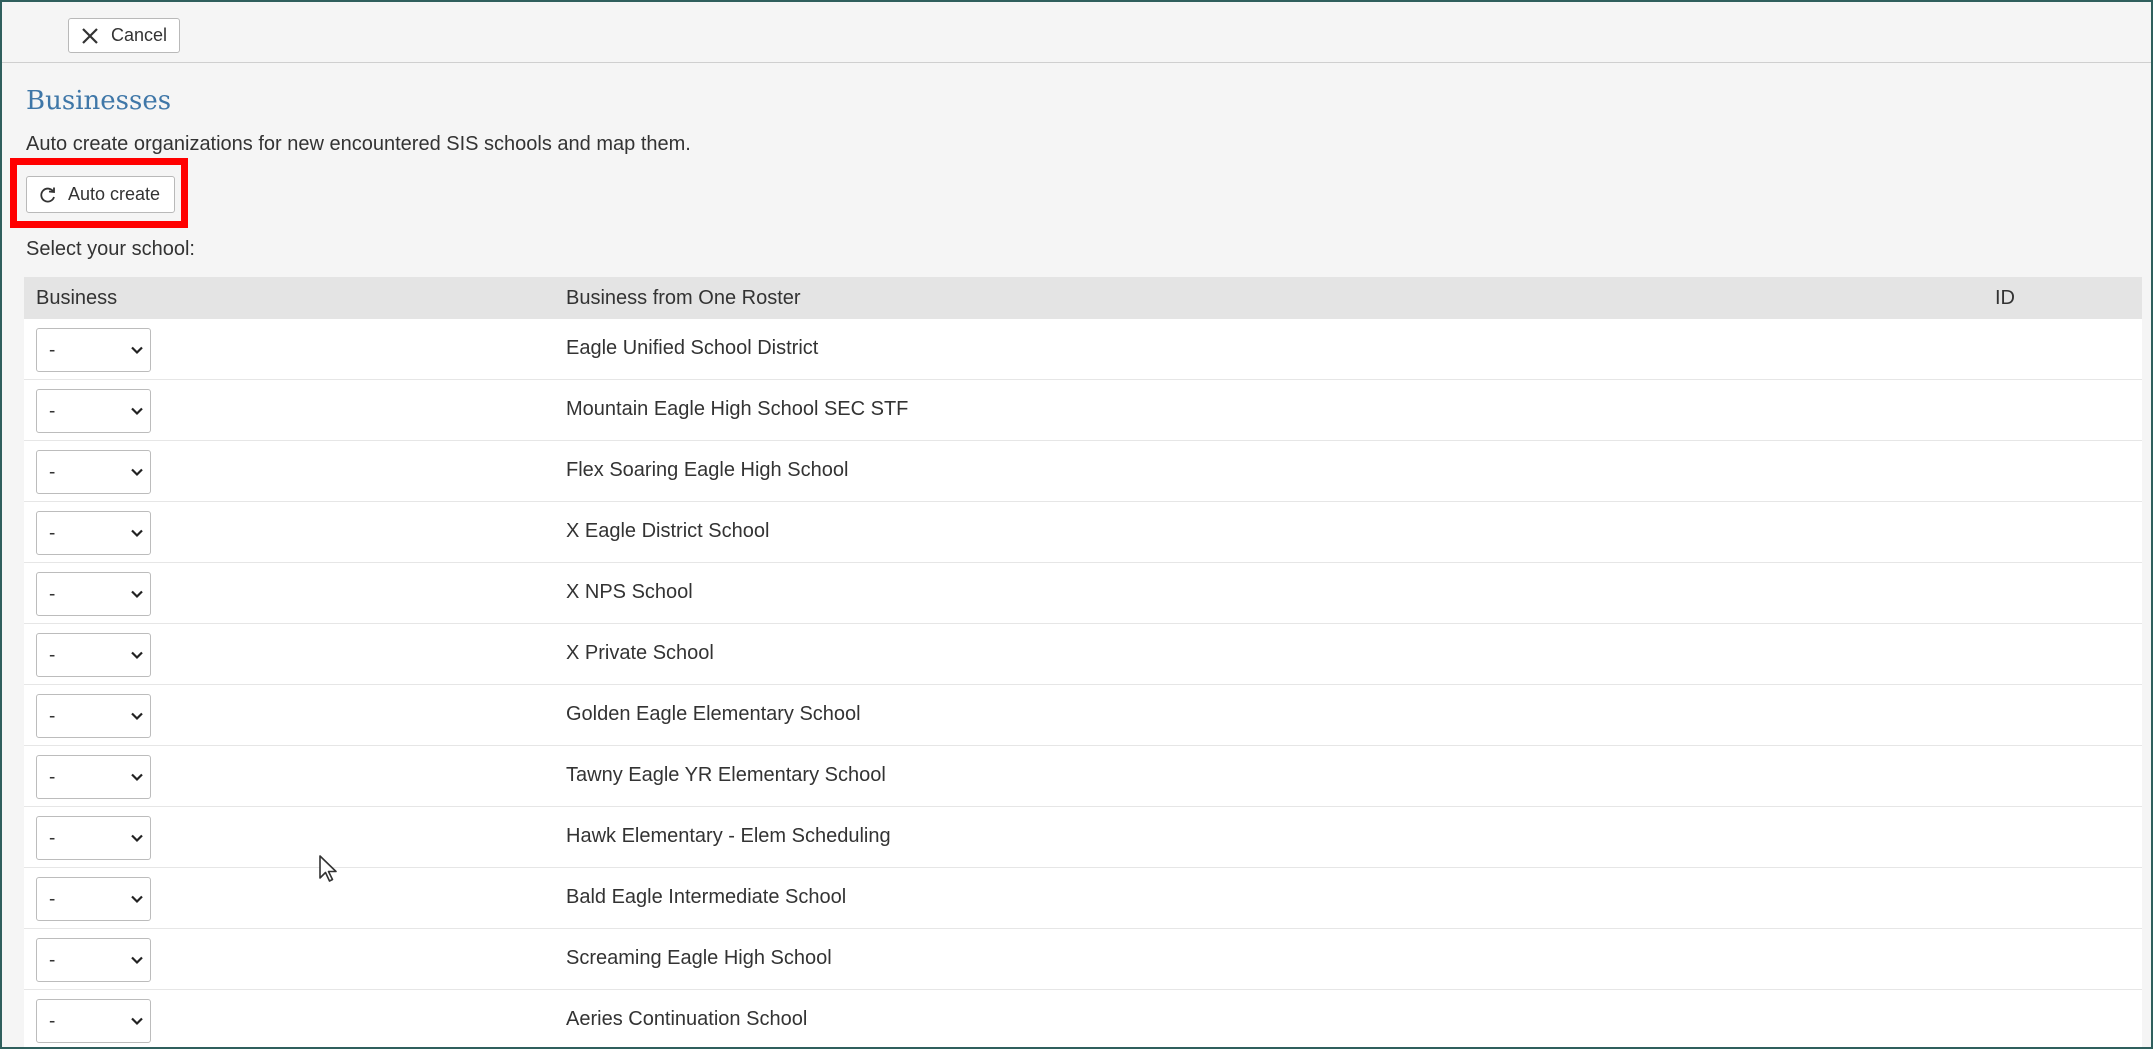  I want to click on one-roster-business-name: X Eagle District School, so click(668, 531).